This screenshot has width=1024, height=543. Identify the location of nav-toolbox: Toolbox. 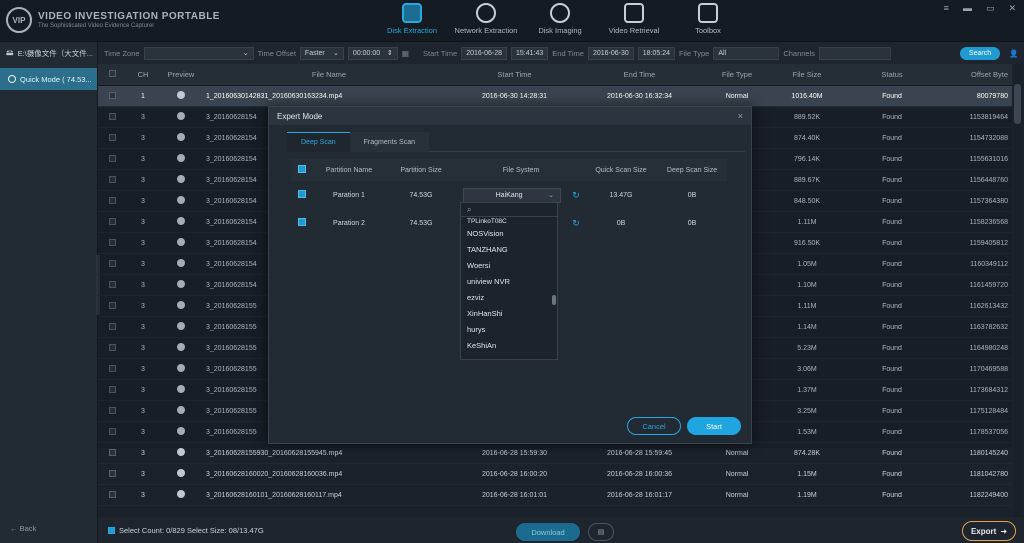
(708, 21).